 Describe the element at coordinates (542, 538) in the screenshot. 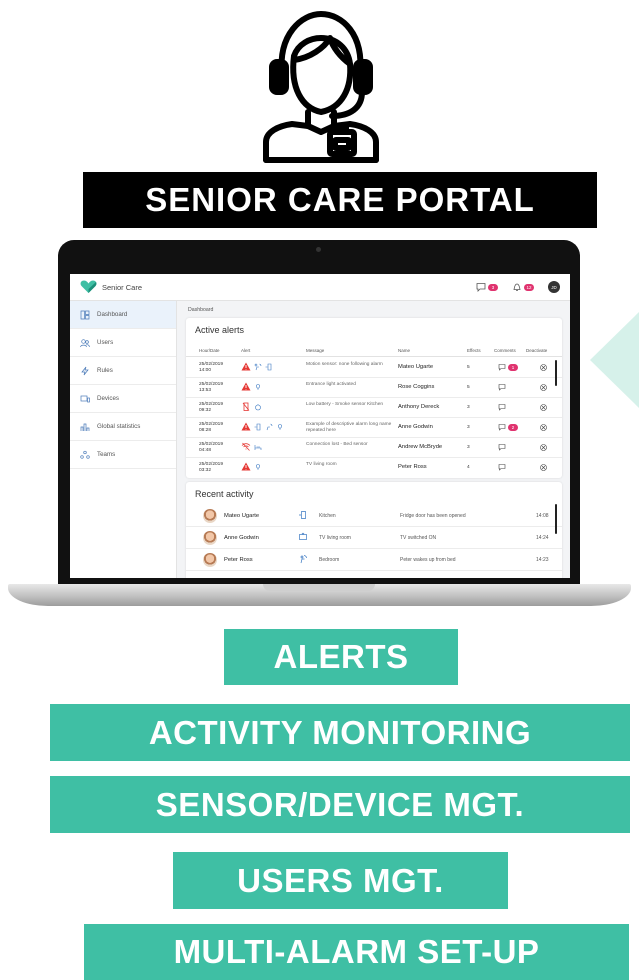

I see `activity-time: 14:24` at that location.